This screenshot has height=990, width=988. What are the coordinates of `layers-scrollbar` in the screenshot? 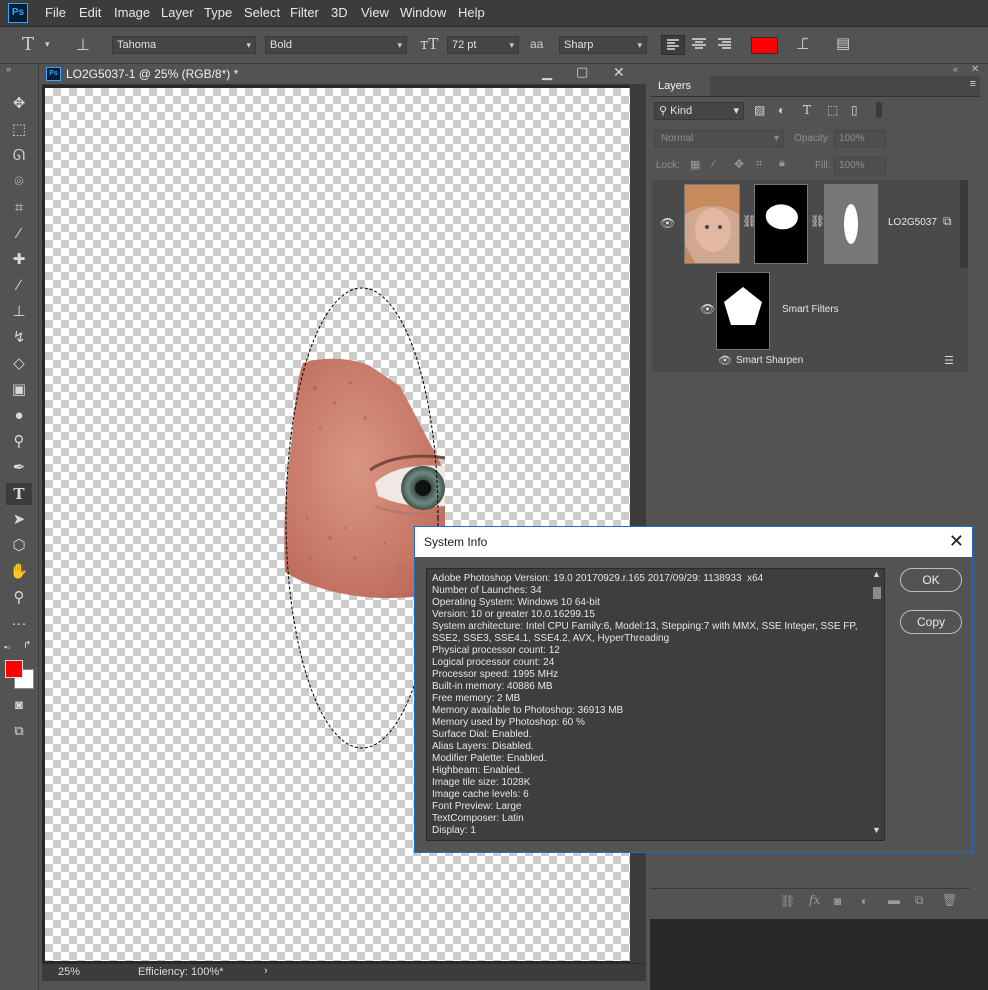 It's located at (964, 224).